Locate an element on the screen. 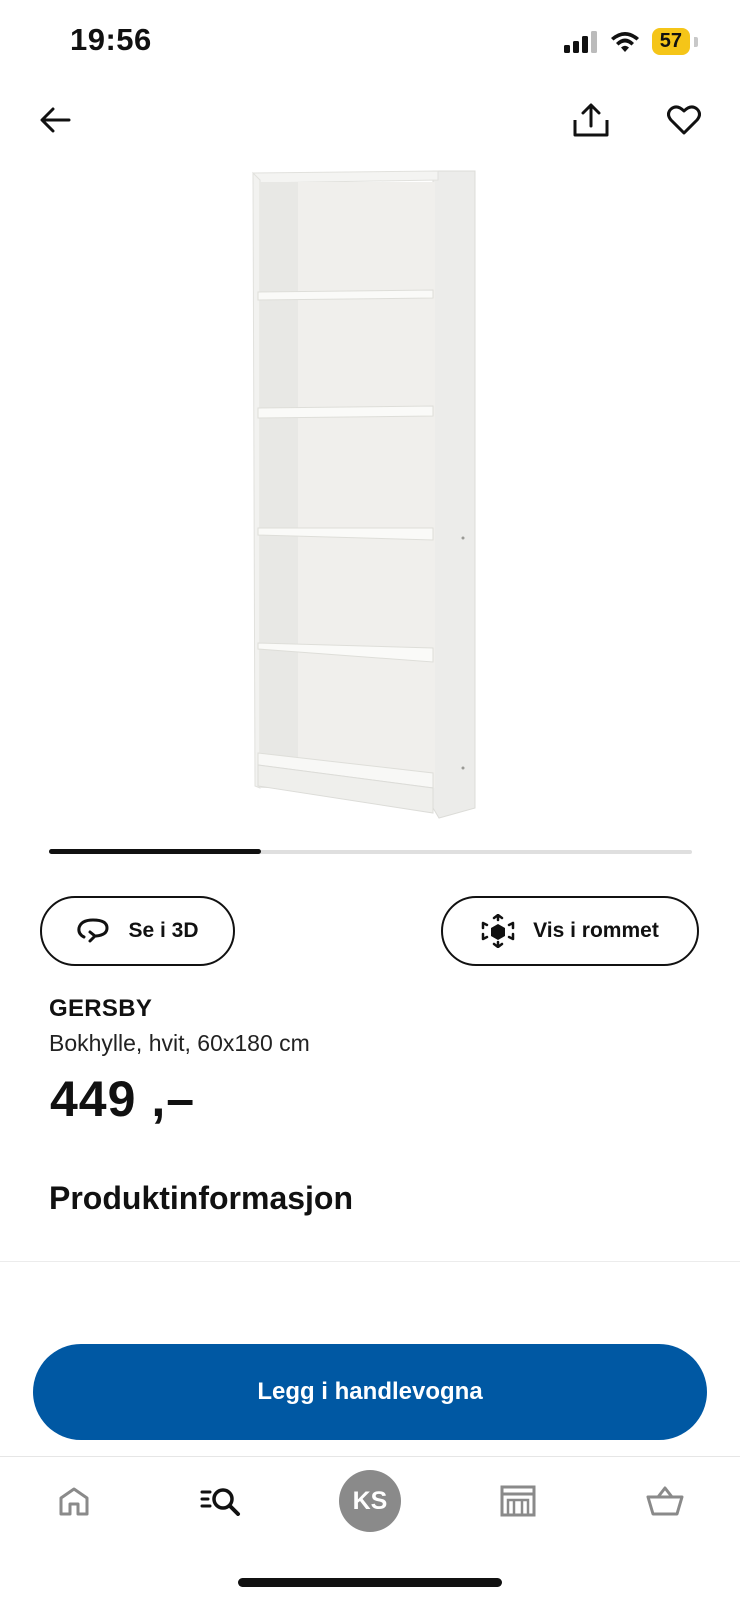 The image size is (740, 1600). add-to-cart-button: Legg i handlevogna is located at coordinates (370, 1392).